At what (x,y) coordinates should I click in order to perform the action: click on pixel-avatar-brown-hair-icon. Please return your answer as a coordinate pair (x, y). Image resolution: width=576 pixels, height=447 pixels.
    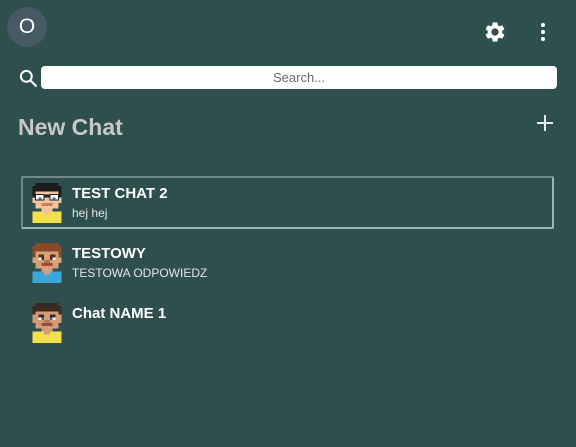
    Looking at the image, I should click on (47, 263).